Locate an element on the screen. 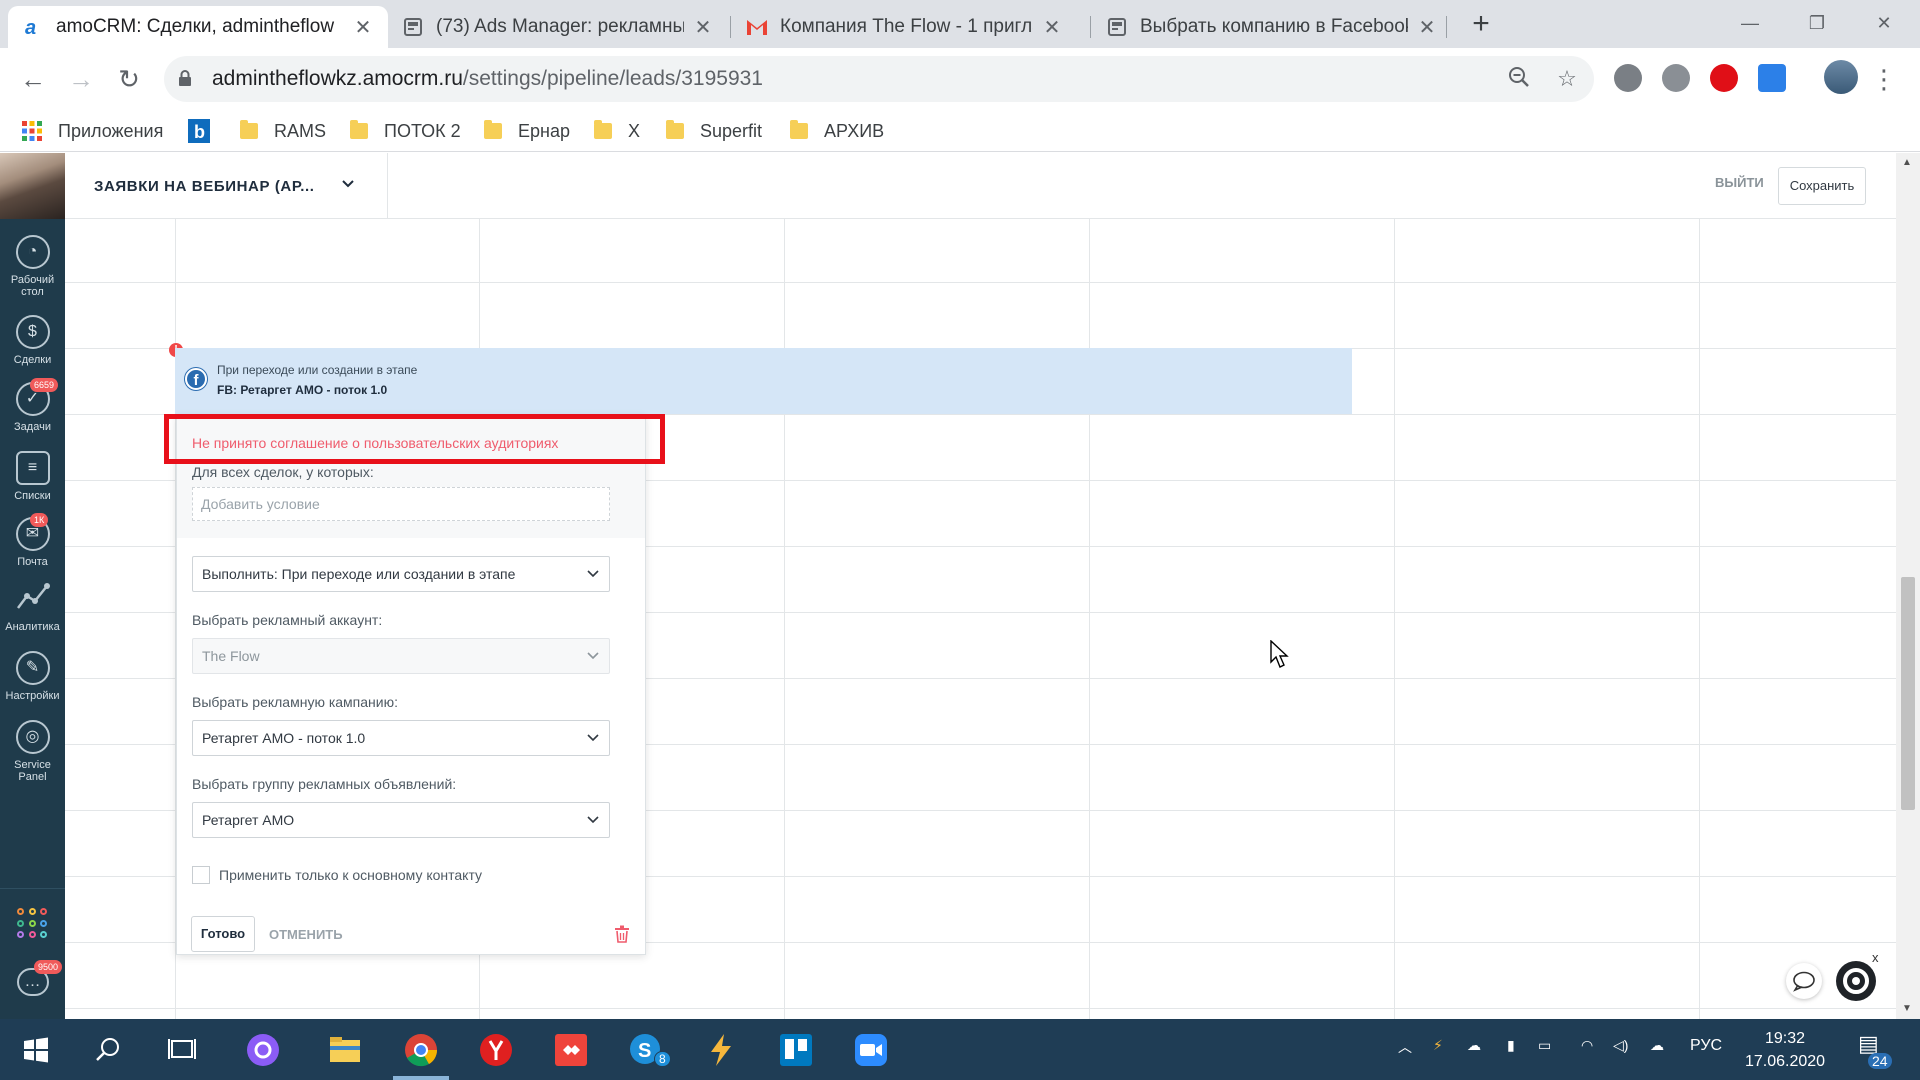 The width and height of the screenshot is (1920, 1080). onedrive-icon: ☁ is located at coordinates (1474, 1045).